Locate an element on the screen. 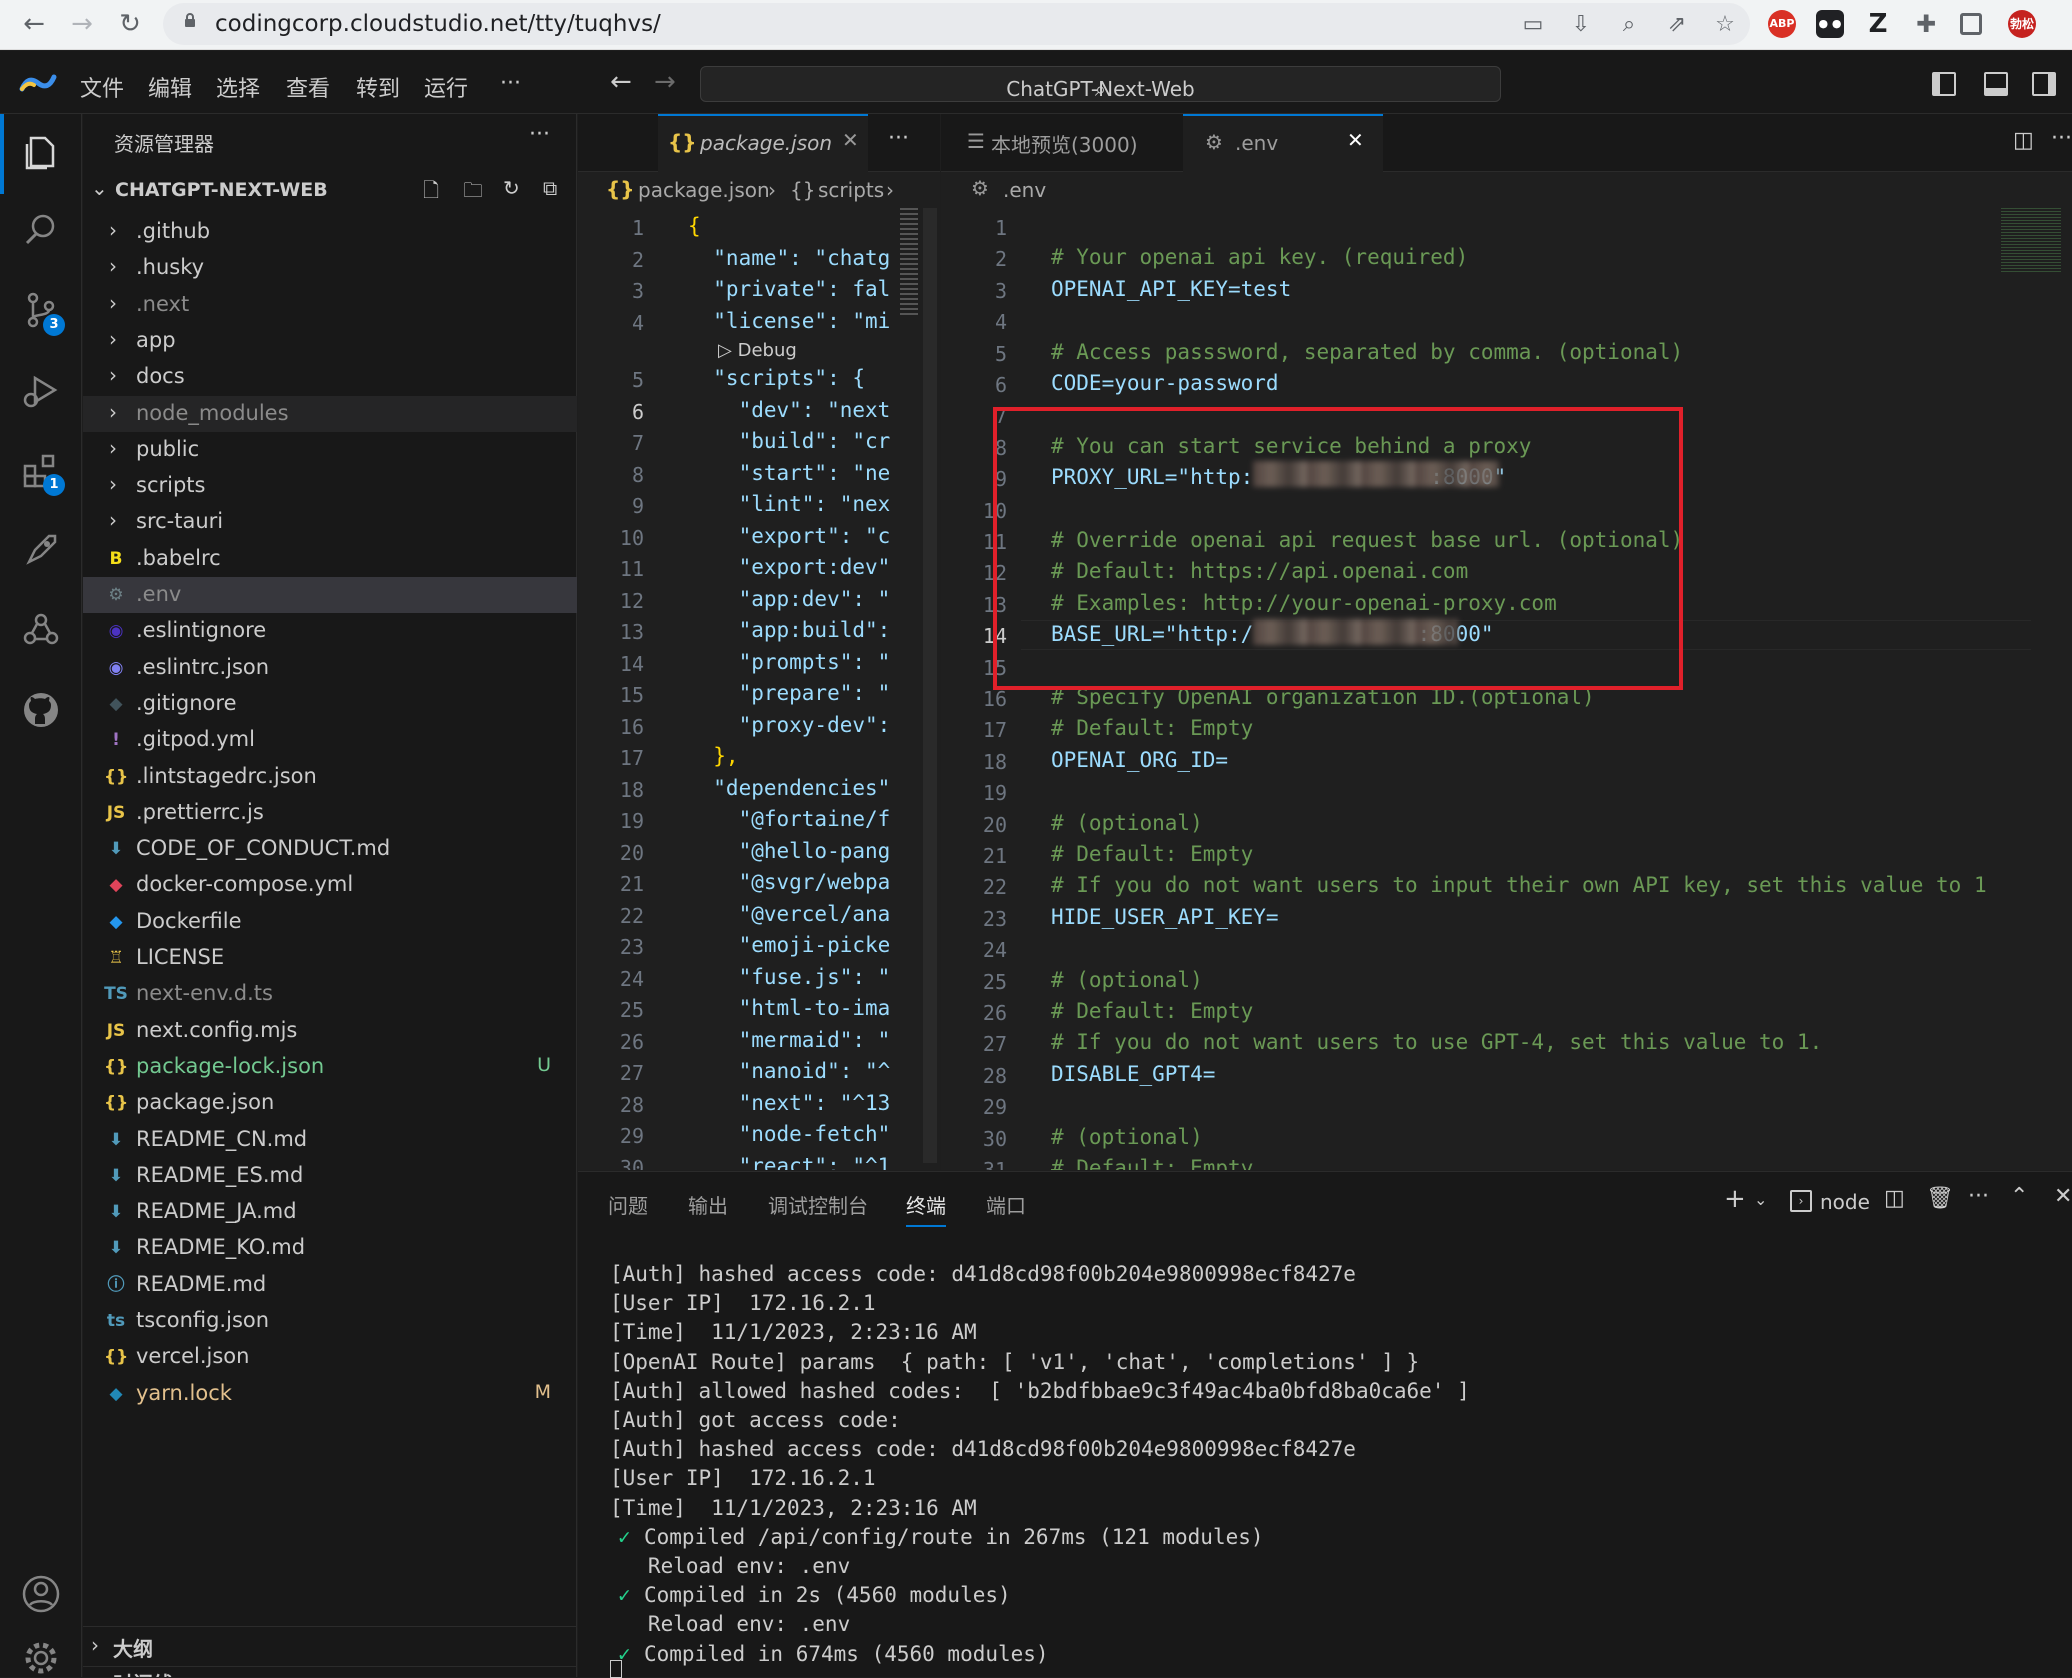 This screenshot has height=1678, width=2072. puzzle-extensions-icon: ✚ is located at coordinates (1926, 24).